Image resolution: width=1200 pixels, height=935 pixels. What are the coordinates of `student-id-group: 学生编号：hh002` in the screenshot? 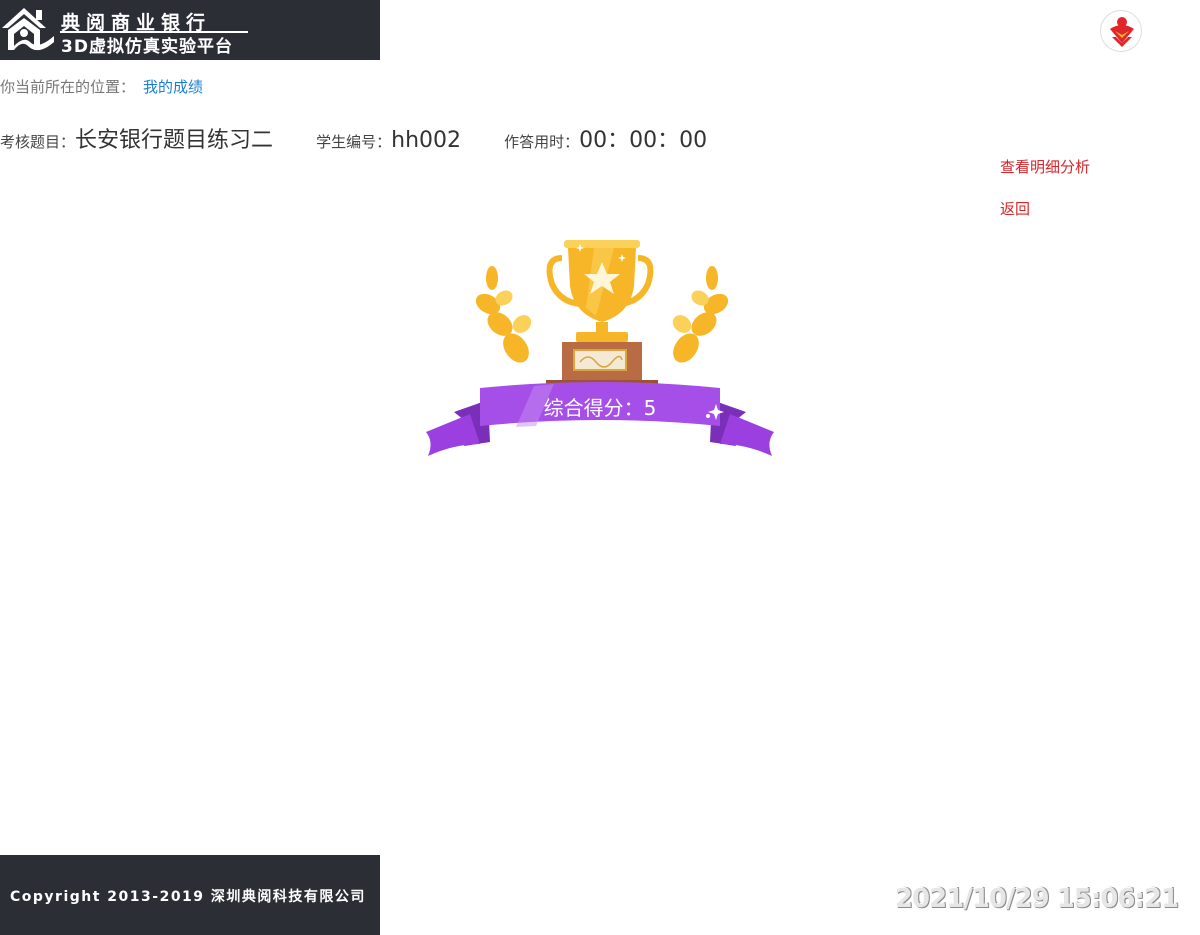 It's located at (388, 140).